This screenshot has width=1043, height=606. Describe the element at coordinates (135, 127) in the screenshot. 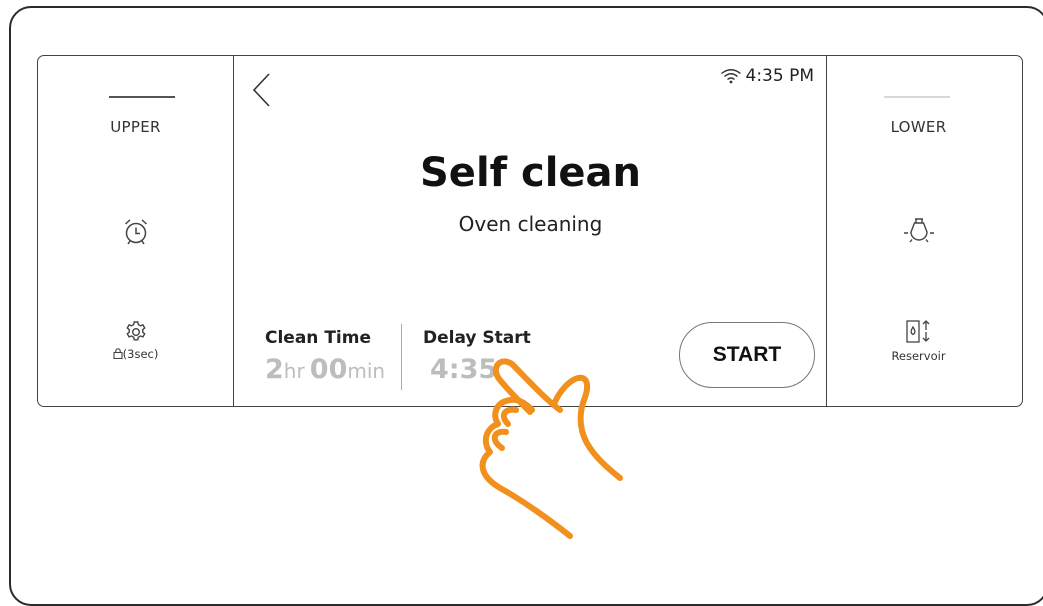

I see `upper-cavity-label: UPPER` at that location.